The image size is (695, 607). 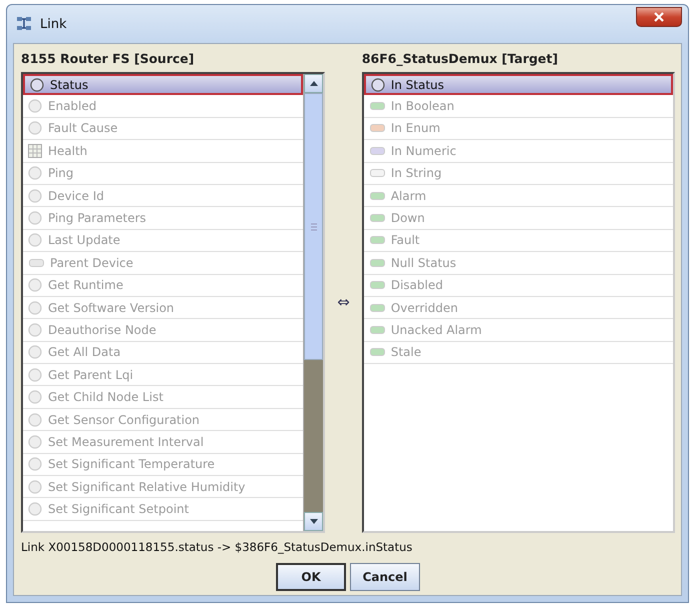 I want to click on slot-item: Set Significant Relative Humidity, so click(x=163, y=487).